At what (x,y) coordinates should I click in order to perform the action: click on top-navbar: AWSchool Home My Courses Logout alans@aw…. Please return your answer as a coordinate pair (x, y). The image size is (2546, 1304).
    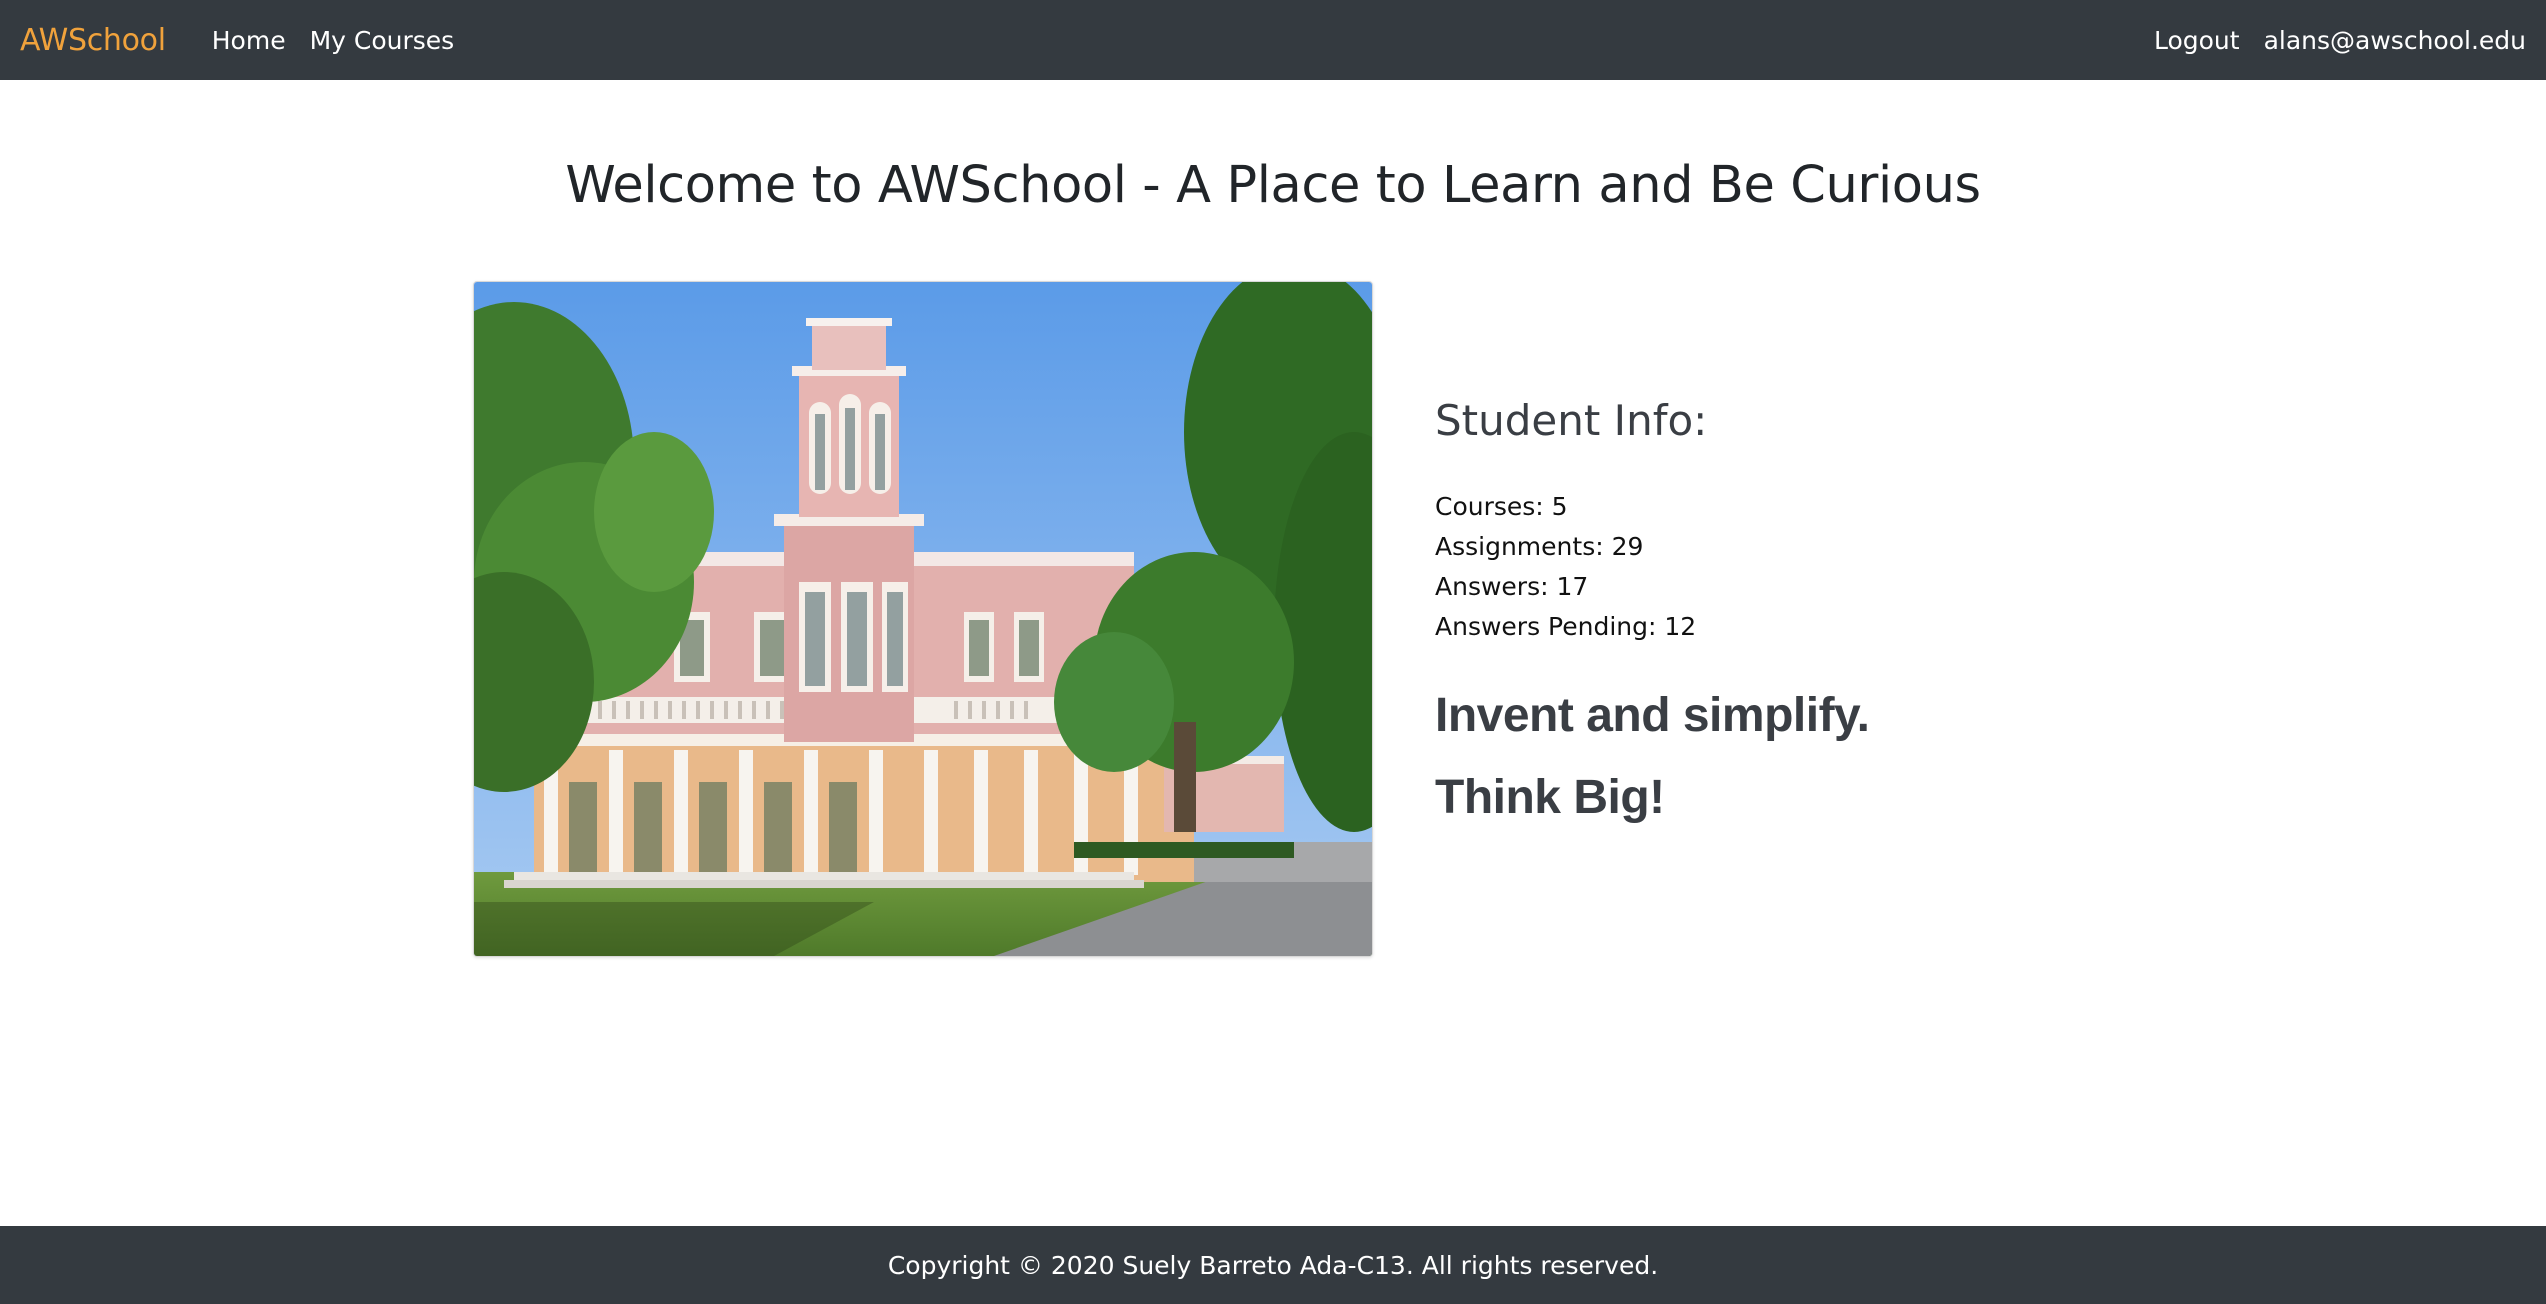
    Looking at the image, I should click on (1273, 40).